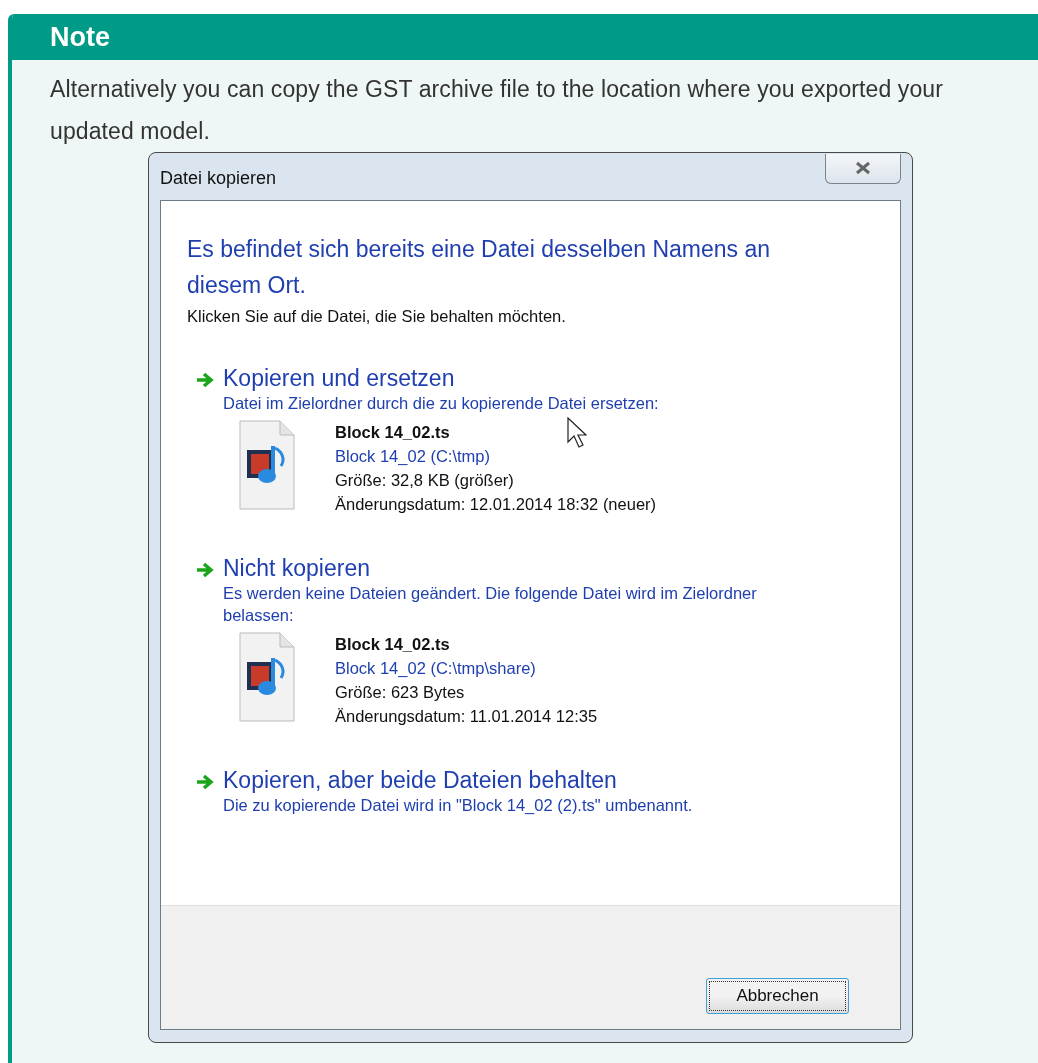  I want to click on window-title: Datei kopieren, so click(218, 178).